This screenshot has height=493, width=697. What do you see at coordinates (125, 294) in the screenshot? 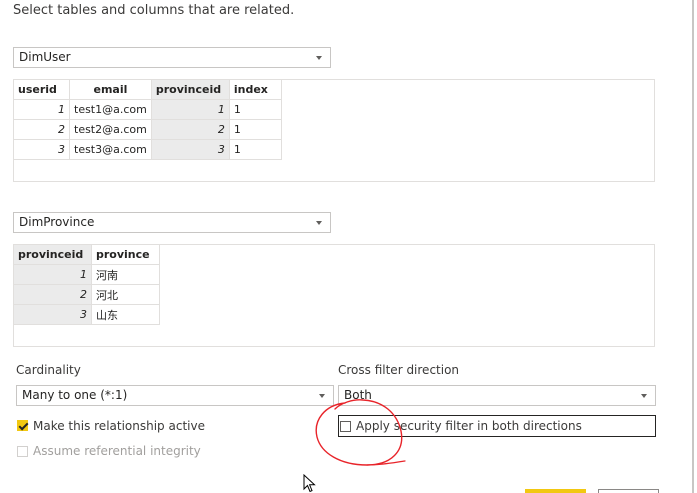
I see `table-cell: 河北` at bounding box center [125, 294].